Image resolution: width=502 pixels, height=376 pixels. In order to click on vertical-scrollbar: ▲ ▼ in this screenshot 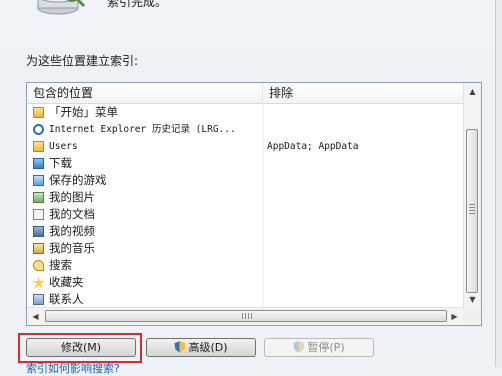, I will do `click(472, 195)`.